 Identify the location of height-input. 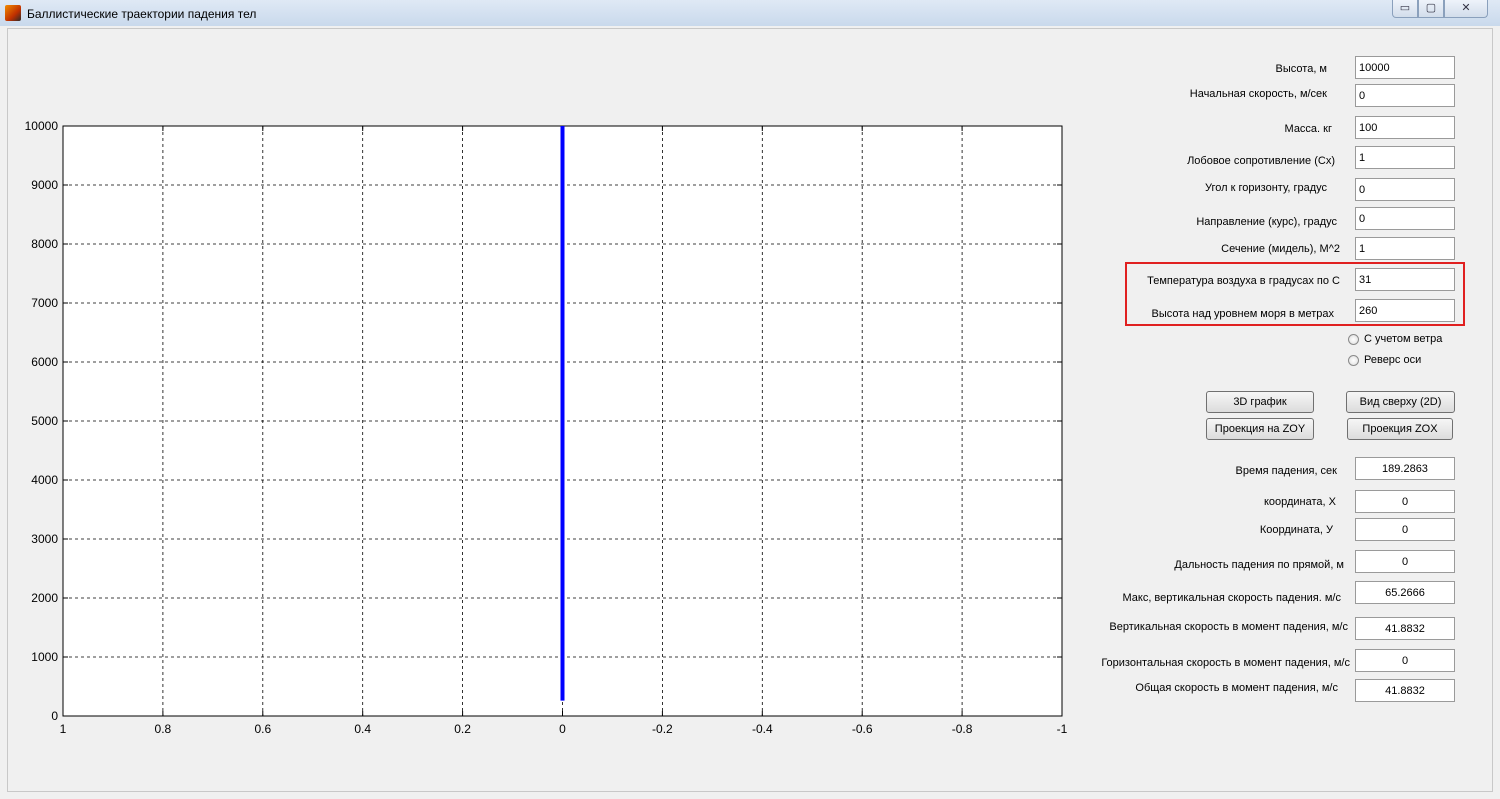
(1405, 67).